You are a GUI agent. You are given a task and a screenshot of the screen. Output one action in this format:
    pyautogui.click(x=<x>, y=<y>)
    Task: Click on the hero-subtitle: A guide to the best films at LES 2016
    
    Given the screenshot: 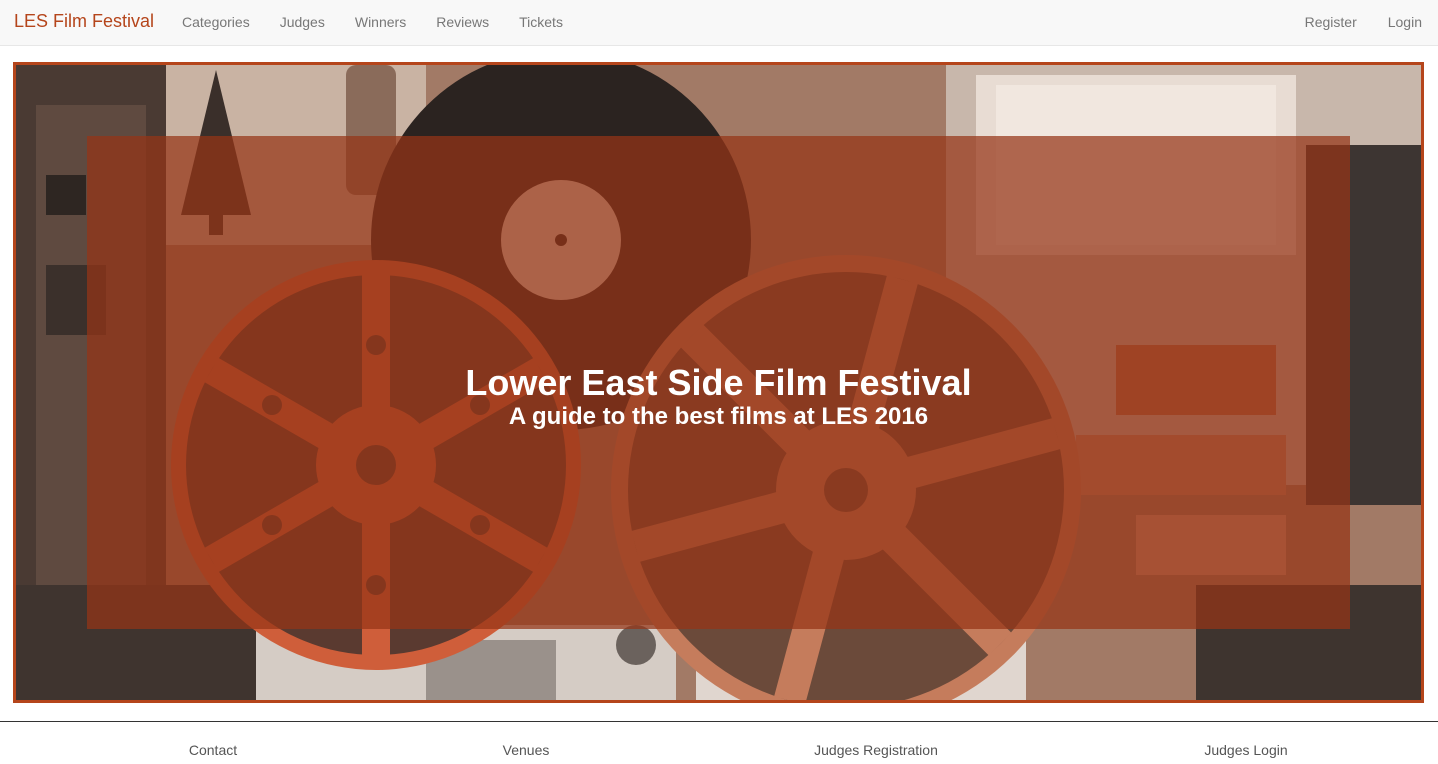 What is the action you would take?
    pyautogui.click(x=718, y=416)
    